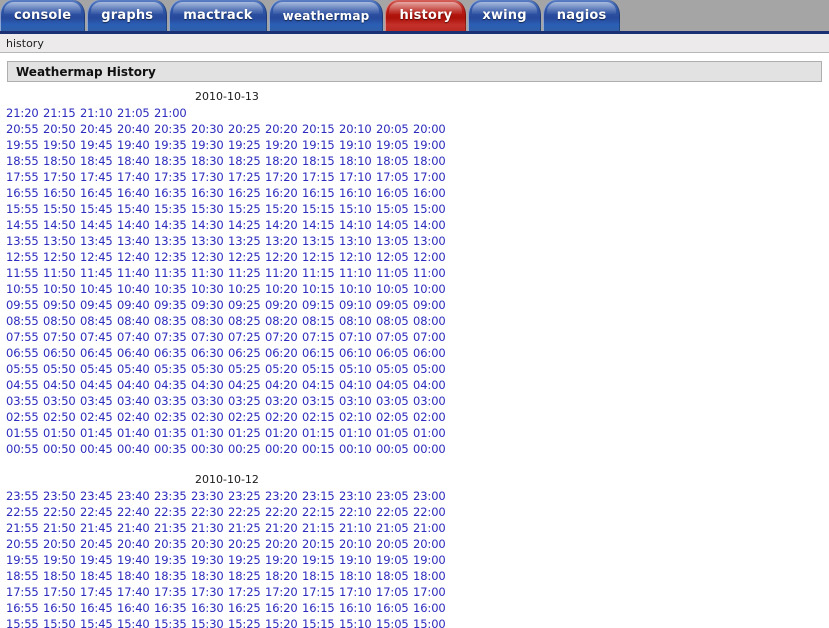 This screenshot has width=829, height=628. I want to click on history-time-link: 00:30, so click(209, 449).